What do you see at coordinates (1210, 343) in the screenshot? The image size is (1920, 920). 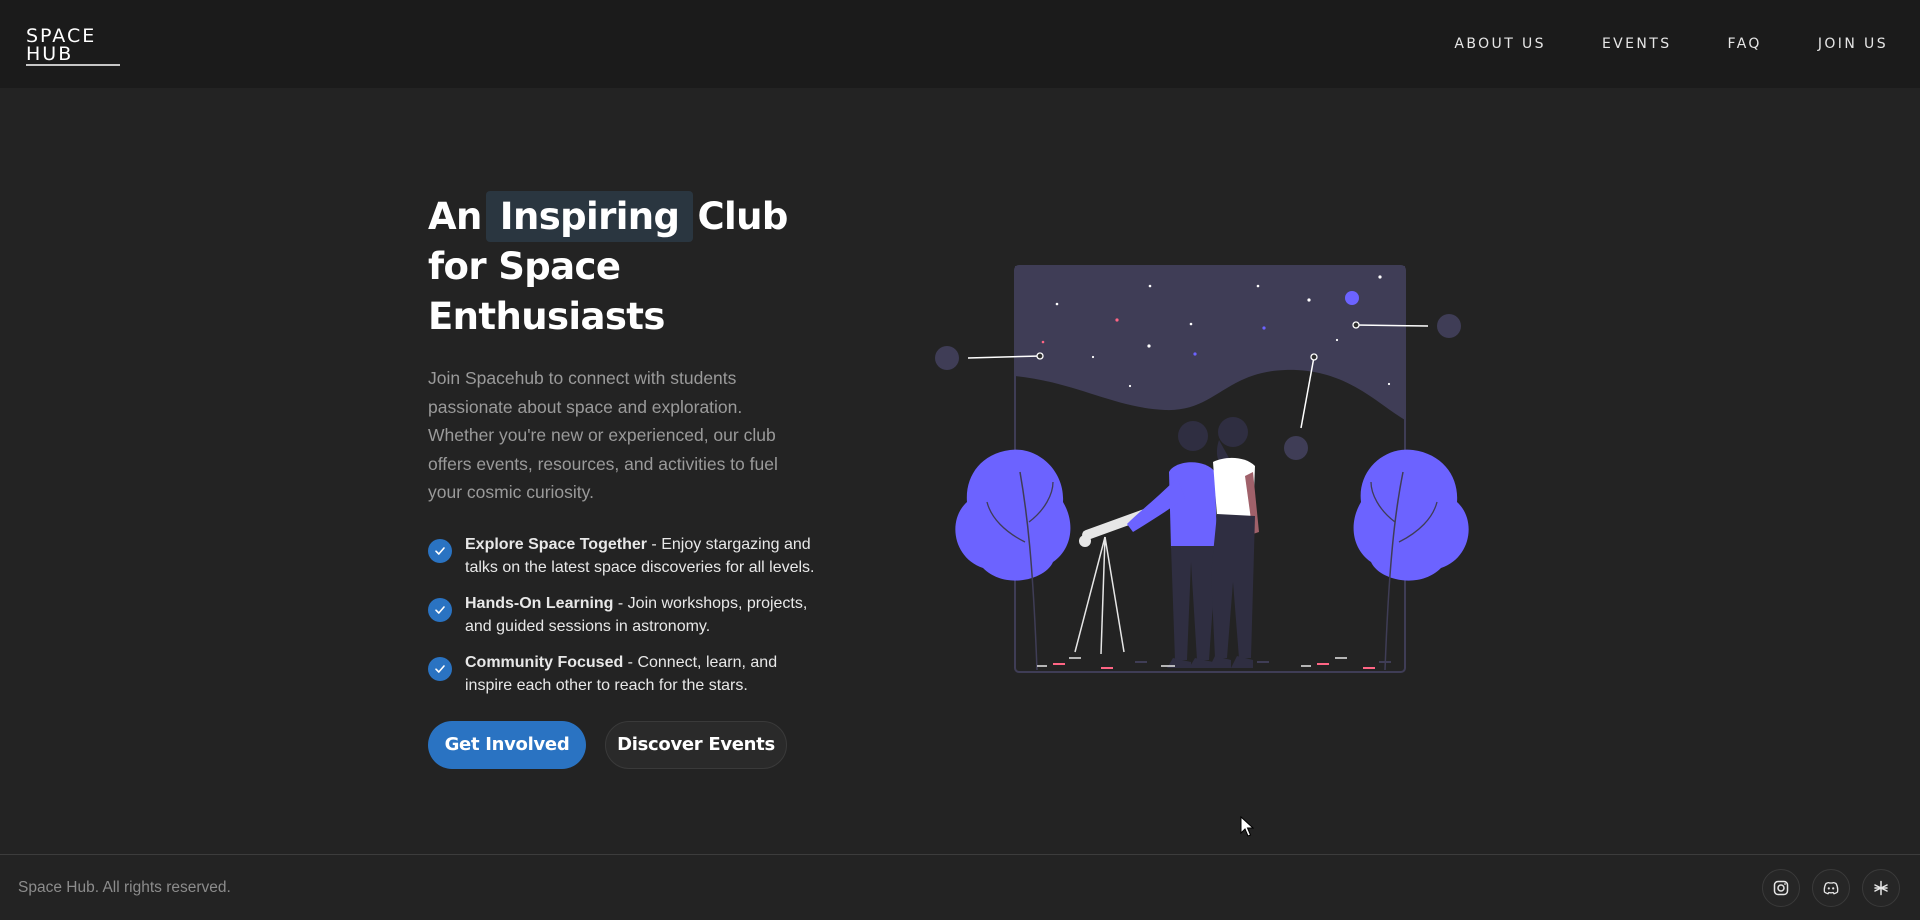 I see `night-sky` at bounding box center [1210, 343].